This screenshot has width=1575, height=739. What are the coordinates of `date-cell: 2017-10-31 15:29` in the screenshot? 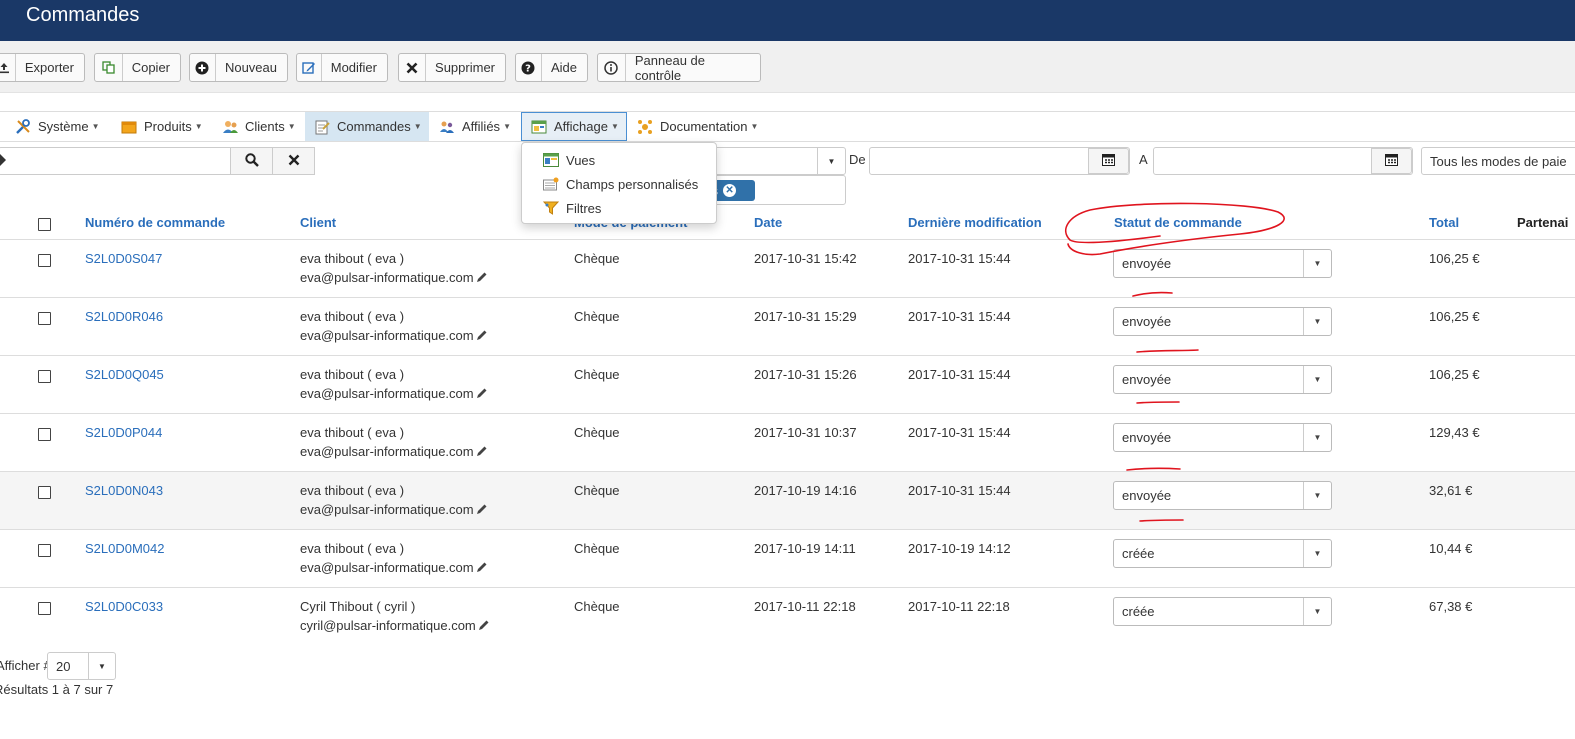 It's located at (805, 316).